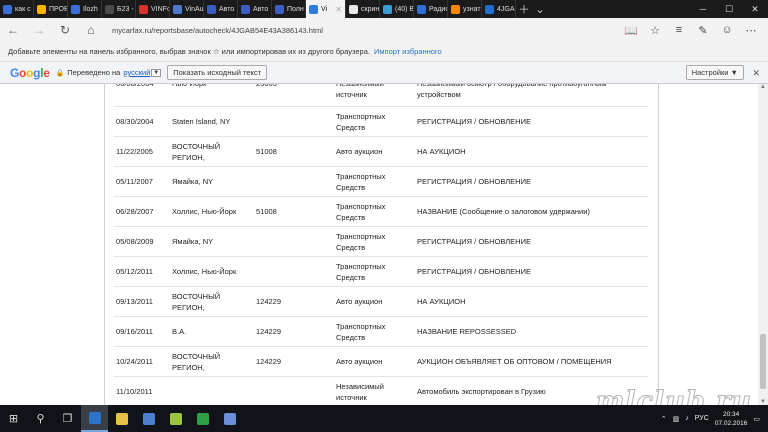  What do you see at coordinates (289, 9) in the screenshot?
I see `browser-tab: Полн` at bounding box center [289, 9].